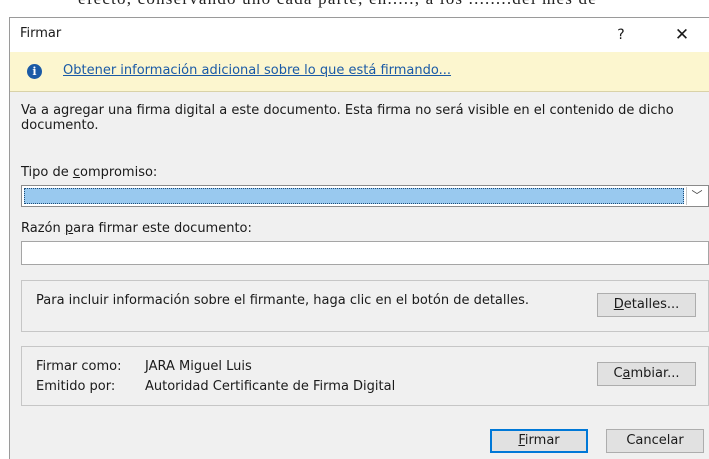 This screenshot has height=459, width=709. What do you see at coordinates (198, 366) in the screenshot?
I see `sign-as-value: JARA Miguel Luis` at bounding box center [198, 366].